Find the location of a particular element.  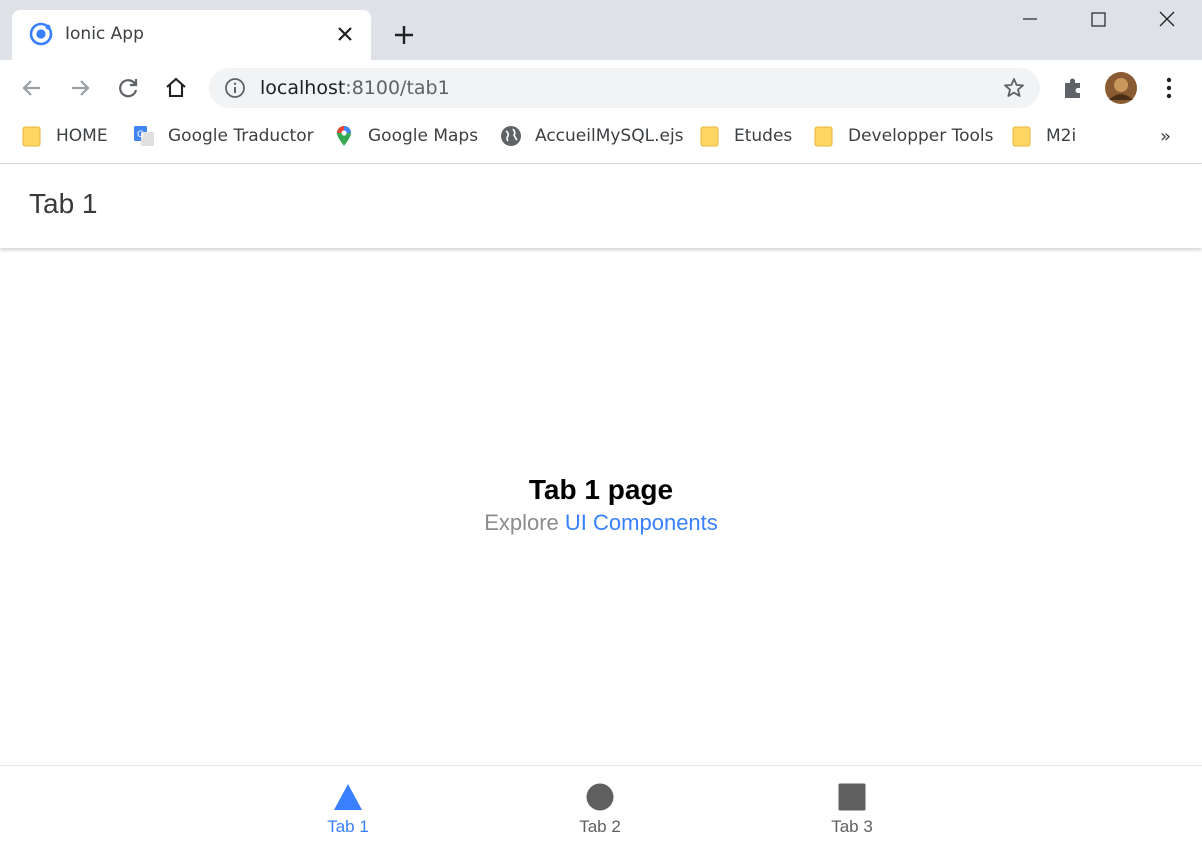

tab-label: Tab 1 is located at coordinates (348, 826).